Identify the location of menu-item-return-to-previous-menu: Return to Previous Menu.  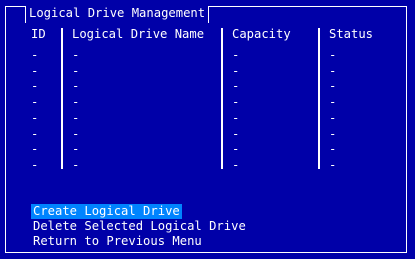
(117, 241).